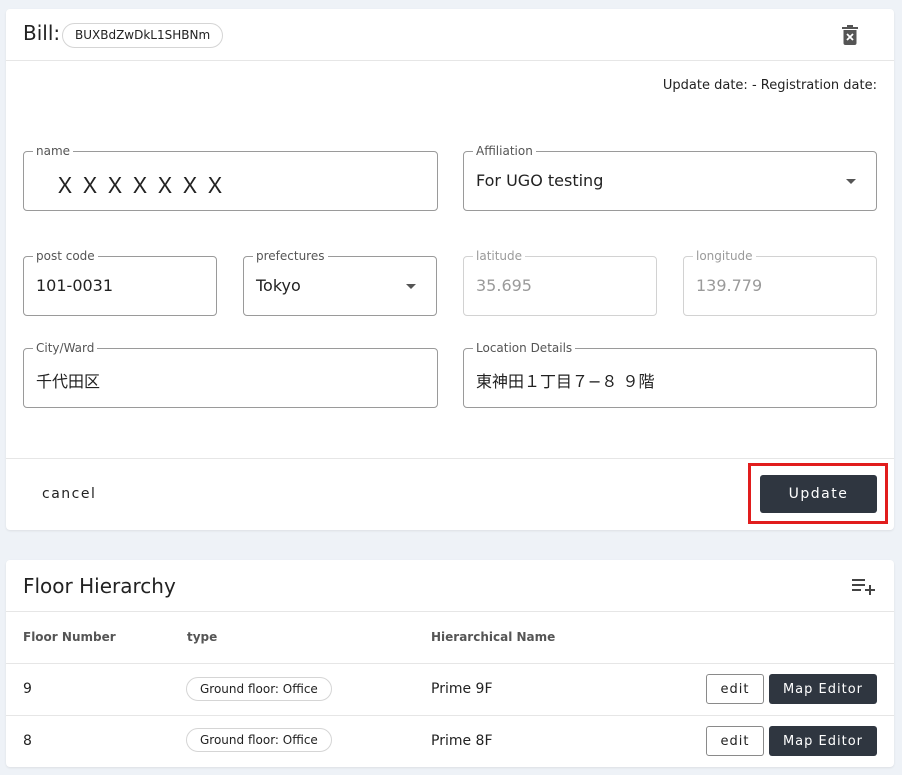 The width and height of the screenshot is (902, 775). I want to click on post-code-field: post code 101-0031, so click(120, 282).